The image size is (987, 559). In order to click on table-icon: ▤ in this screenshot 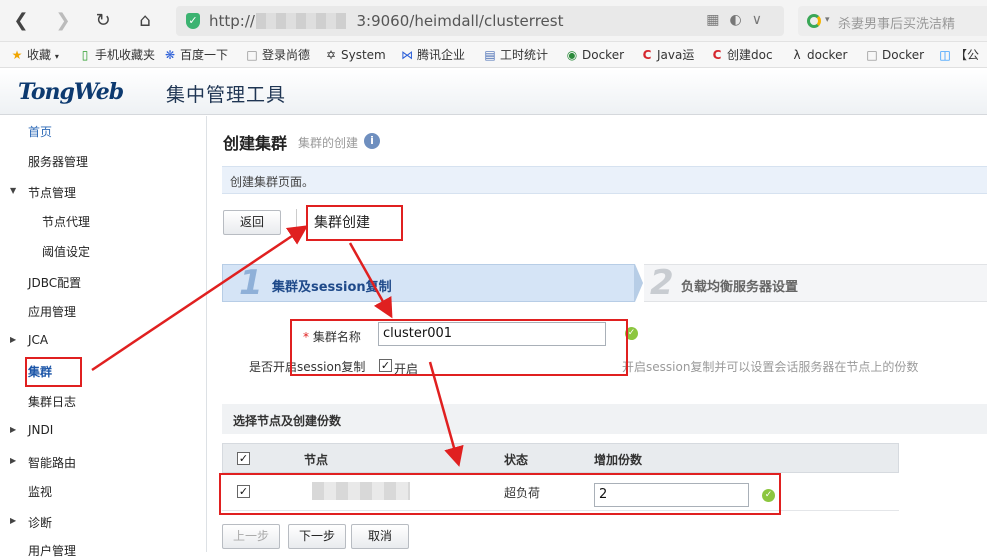, I will do `click(490, 55)`.